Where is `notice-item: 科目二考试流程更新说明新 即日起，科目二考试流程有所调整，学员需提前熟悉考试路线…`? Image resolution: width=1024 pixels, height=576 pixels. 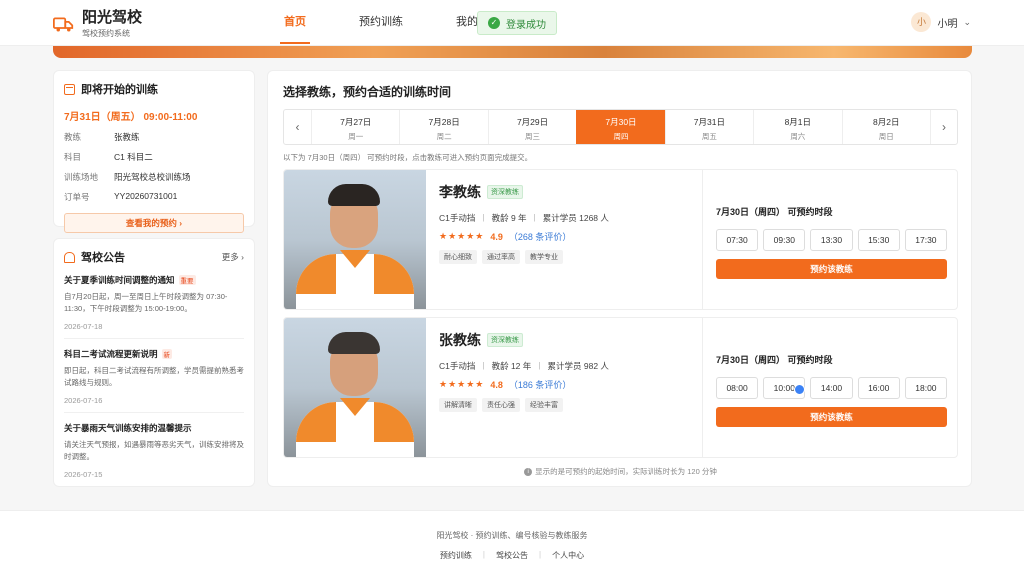 notice-item: 科目二考试流程更新说明新 即日起，科目二考试流程有所调整，学员需提前熟悉考试路线… is located at coordinates (154, 376).